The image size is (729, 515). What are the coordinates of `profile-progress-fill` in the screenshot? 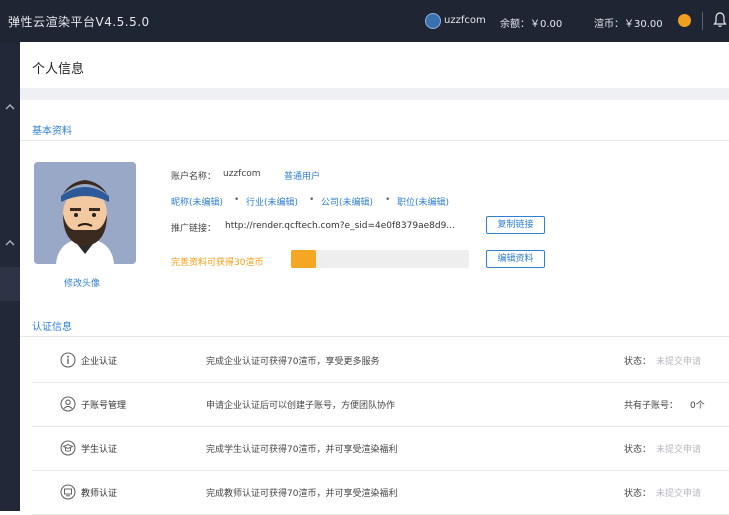 It's located at (303, 259).